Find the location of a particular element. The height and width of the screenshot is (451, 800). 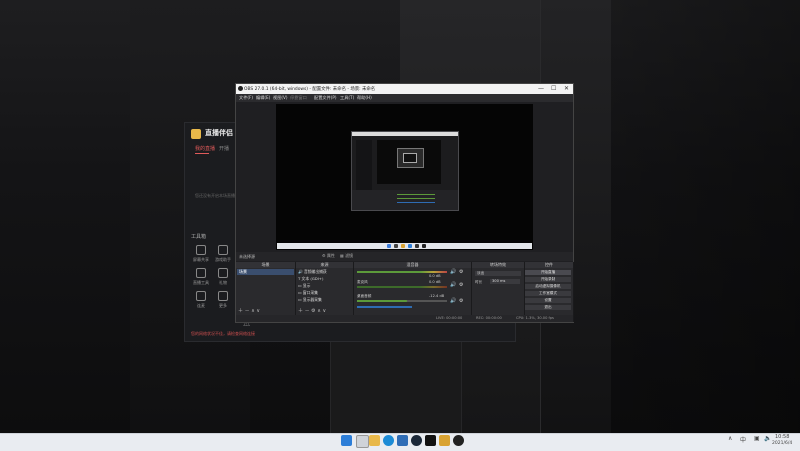

nested-sidebar is located at coordinates (364, 165).